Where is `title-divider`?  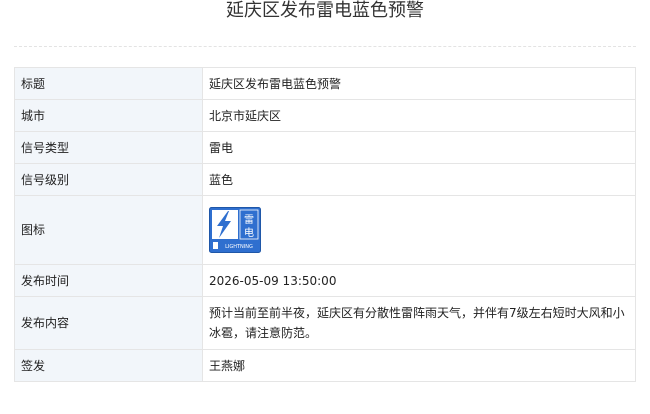 title-divider is located at coordinates (325, 46).